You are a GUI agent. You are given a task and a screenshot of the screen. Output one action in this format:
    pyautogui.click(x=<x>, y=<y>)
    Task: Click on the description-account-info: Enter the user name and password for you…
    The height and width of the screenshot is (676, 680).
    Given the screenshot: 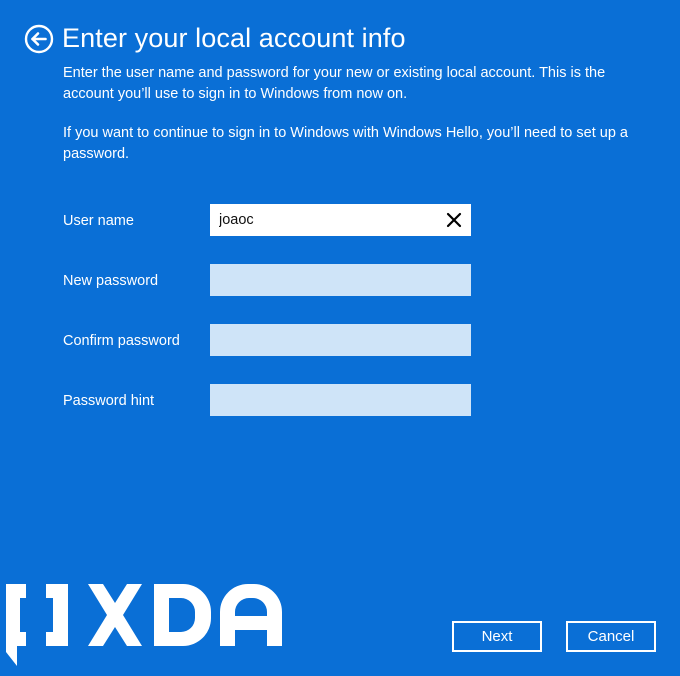 What is the action you would take?
    pyautogui.click(x=334, y=83)
    